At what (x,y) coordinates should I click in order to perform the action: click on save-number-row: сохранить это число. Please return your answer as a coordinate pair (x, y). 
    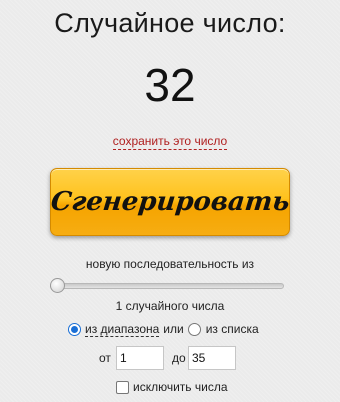
    Looking at the image, I should click on (170, 142).